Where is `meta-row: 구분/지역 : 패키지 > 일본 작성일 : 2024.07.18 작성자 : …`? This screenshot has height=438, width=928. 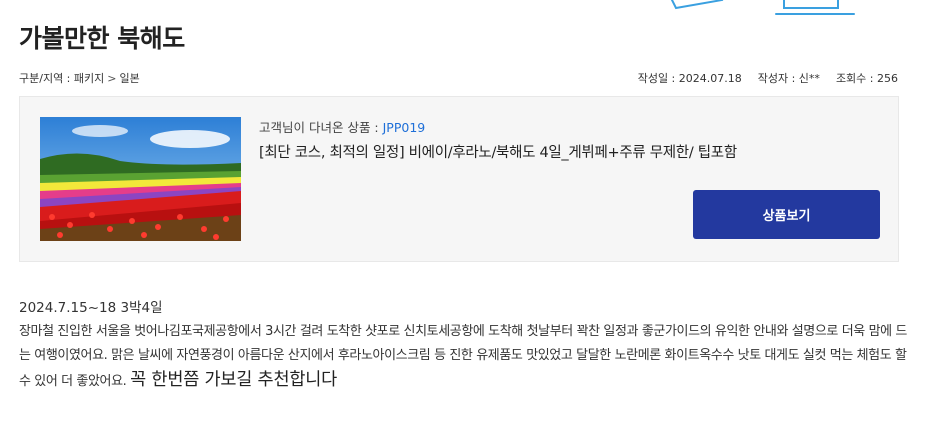
meta-row: 구분/지역 : 패키지 > 일본 작성일 : 2024.07.18 작성자 : … is located at coordinates (458, 78).